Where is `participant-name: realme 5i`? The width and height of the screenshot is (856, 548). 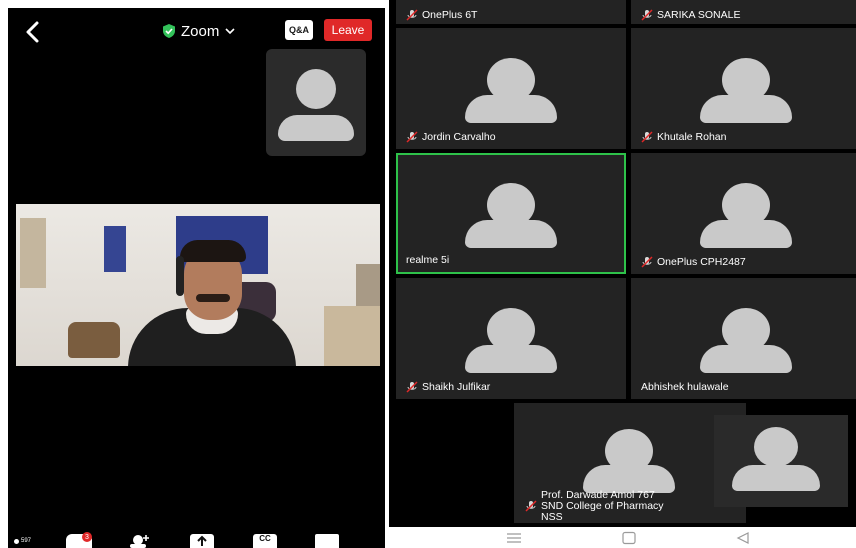 participant-name: realme 5i is located at coordinates (428, 260).